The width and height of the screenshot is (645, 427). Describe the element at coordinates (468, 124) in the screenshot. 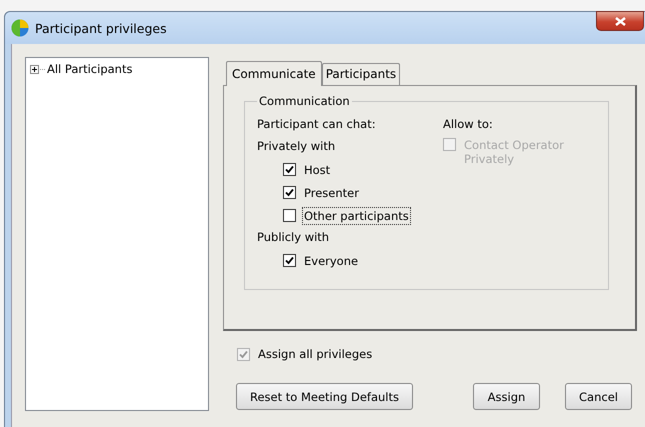

I see `section-label: Allow to:` at that location.